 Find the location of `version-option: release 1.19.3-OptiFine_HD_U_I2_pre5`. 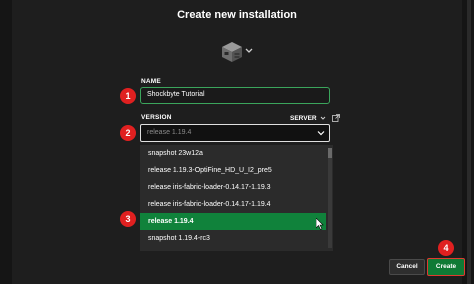

version-option: release 1.19.3-OptiFine_HD_U_I2_pre5 is located at coordinates (233, 170).